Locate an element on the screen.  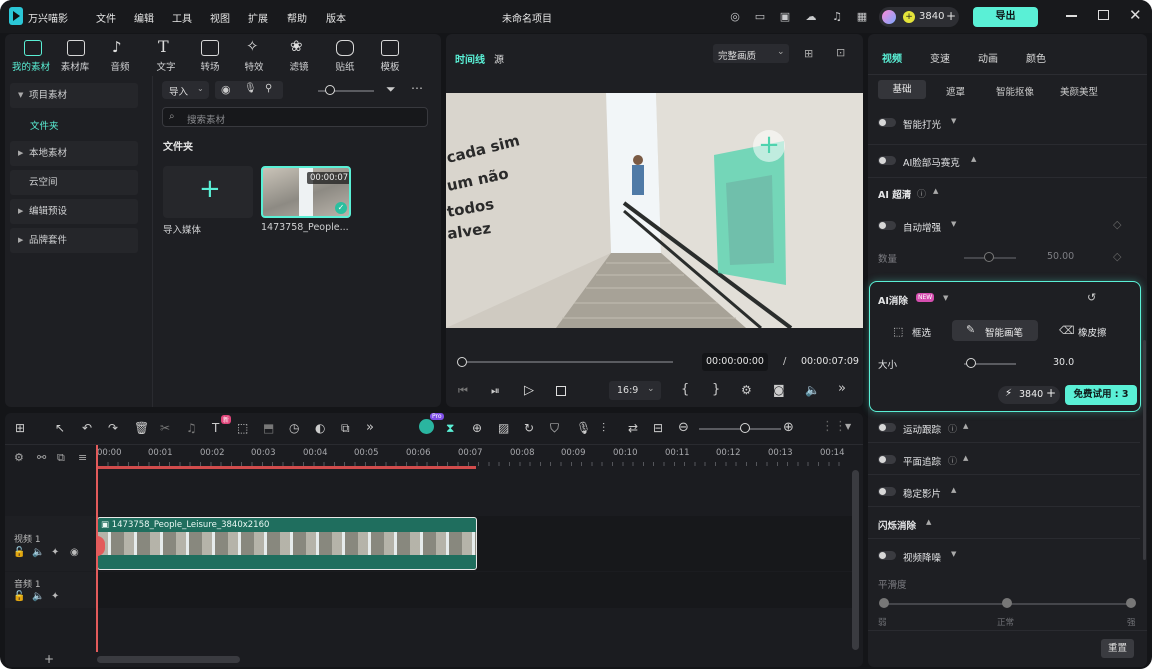
menu-version: 版本 is located at coordinates (336, 17).